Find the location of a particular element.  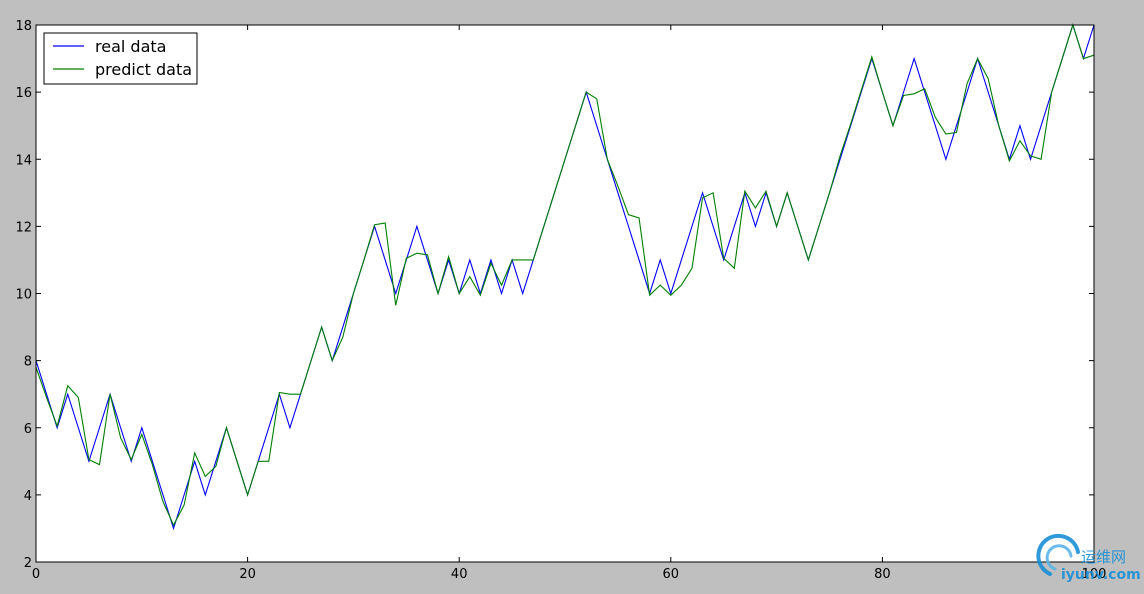

legend-label-real: real data is located at coordinates (130, 46).